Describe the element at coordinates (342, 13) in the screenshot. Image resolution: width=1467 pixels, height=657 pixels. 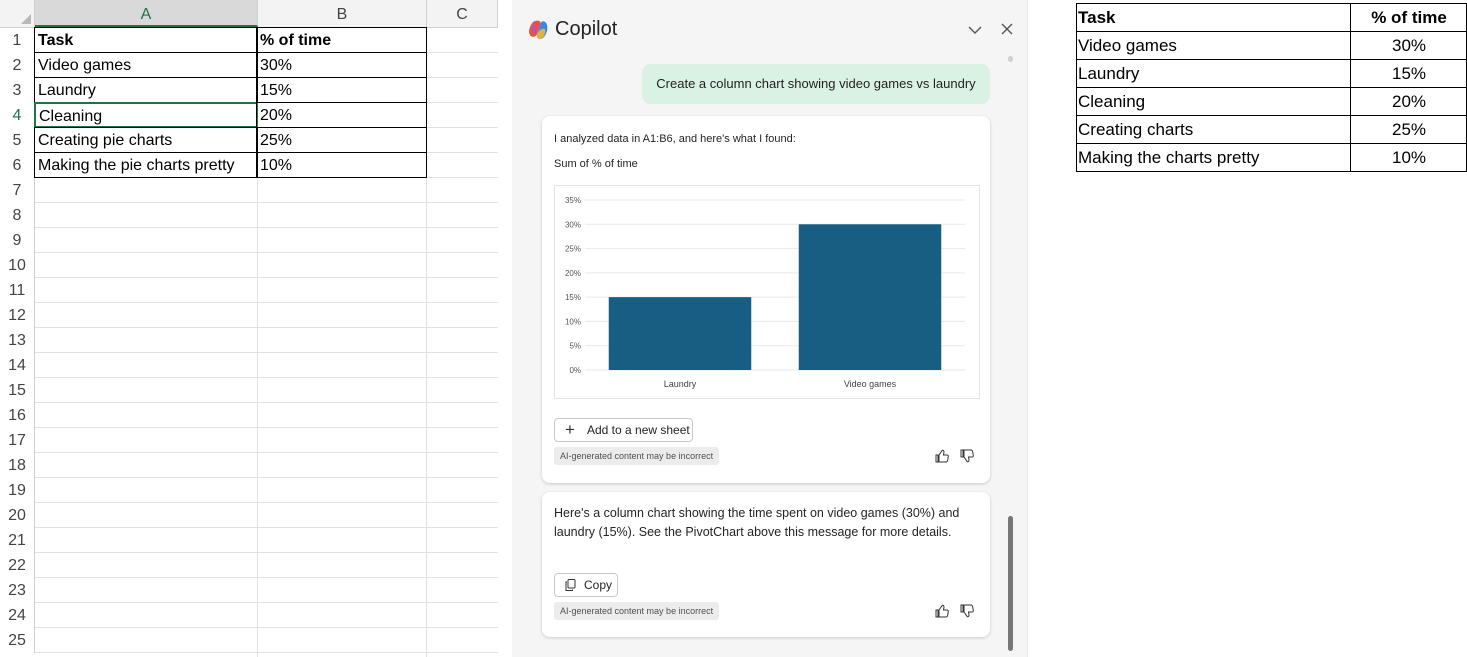
I see `column-header-b: B` at that location.